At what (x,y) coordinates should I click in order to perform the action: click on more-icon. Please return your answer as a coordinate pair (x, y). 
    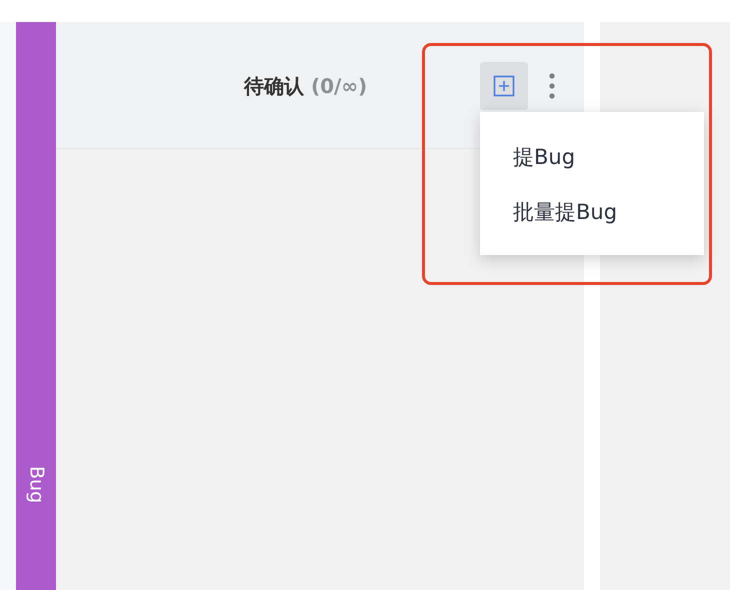
    Looking at the image, I should click on (552, 86).